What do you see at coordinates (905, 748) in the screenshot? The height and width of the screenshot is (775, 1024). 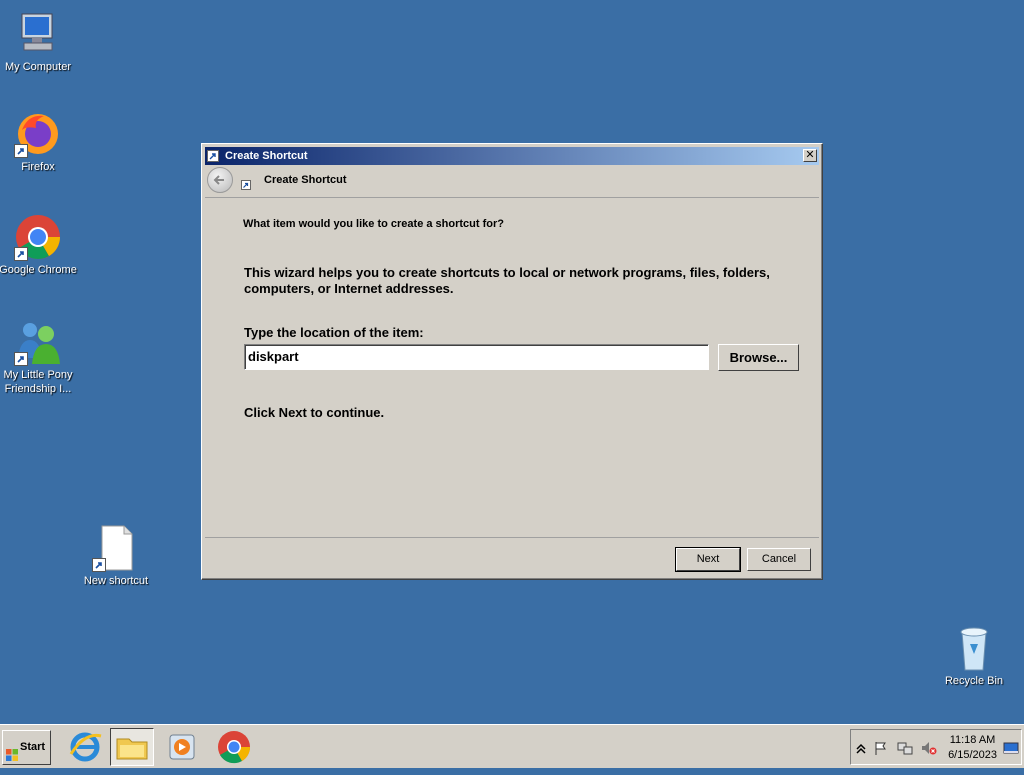 I see `network-icon` at bounding box center [905, 748].